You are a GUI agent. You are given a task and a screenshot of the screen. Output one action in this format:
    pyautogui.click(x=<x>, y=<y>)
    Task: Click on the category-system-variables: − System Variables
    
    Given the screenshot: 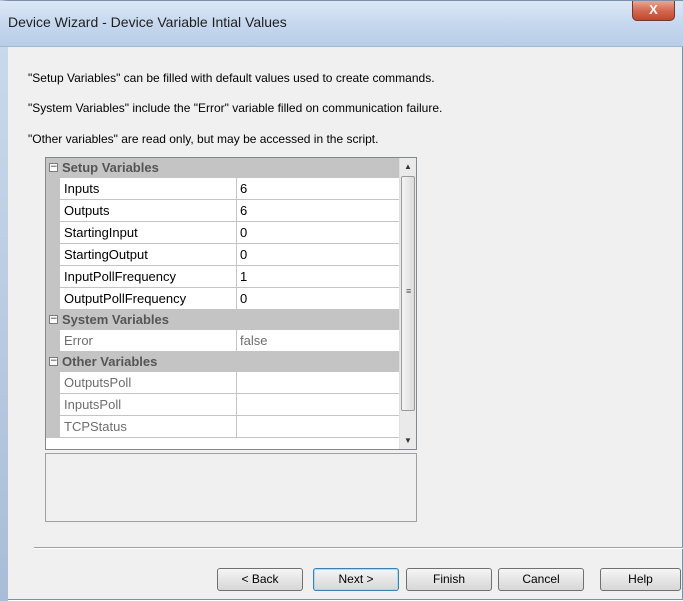 What is the action you would take?
    pyautogui.click(x=222, y=320)
    